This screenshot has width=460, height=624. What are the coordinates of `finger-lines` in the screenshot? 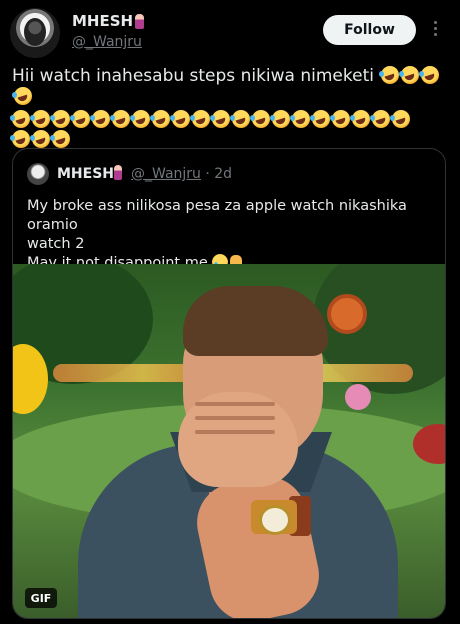 It's located at (235, 404).